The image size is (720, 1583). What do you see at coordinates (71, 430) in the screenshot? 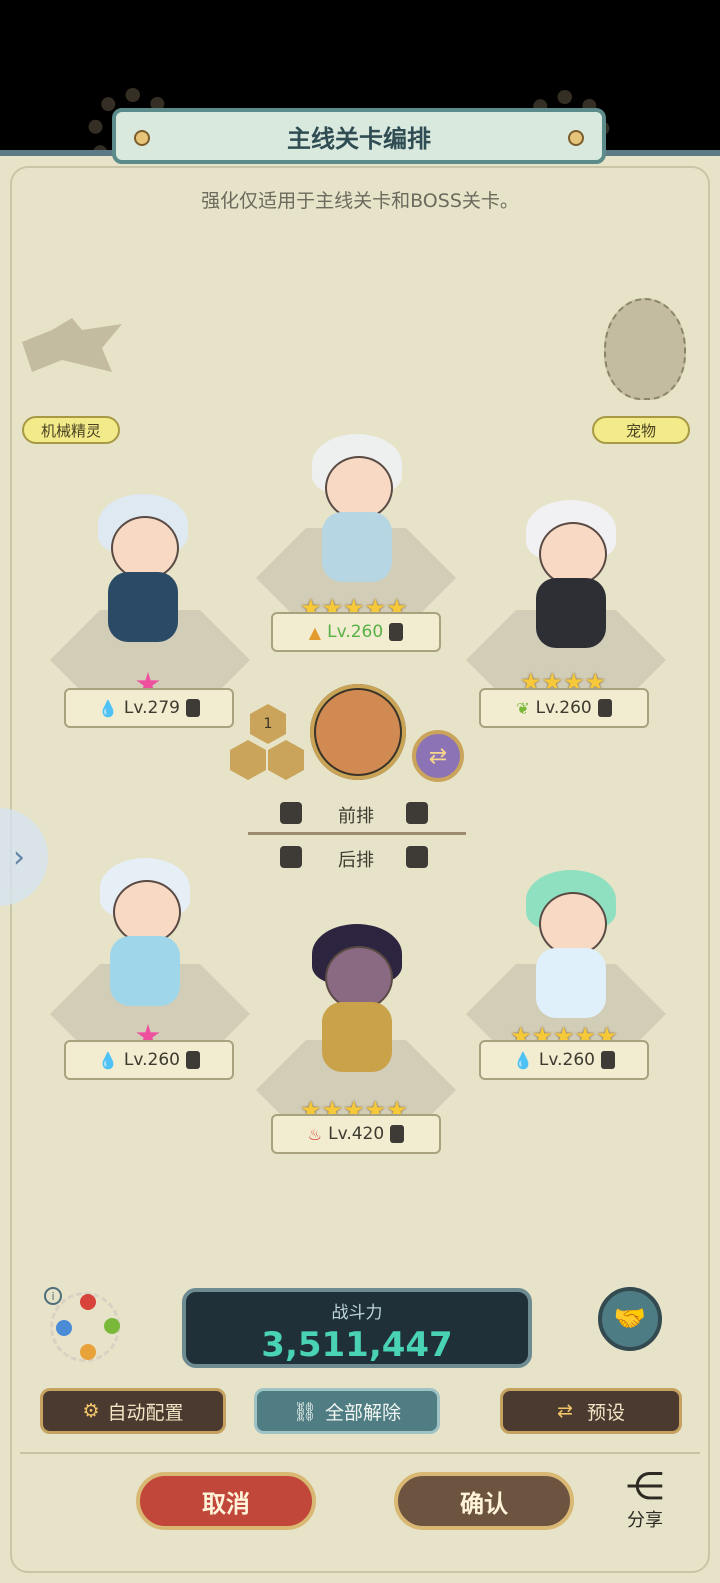
I see `mech-spirit-label: 机械精灵` at bounding box center [71, 430].